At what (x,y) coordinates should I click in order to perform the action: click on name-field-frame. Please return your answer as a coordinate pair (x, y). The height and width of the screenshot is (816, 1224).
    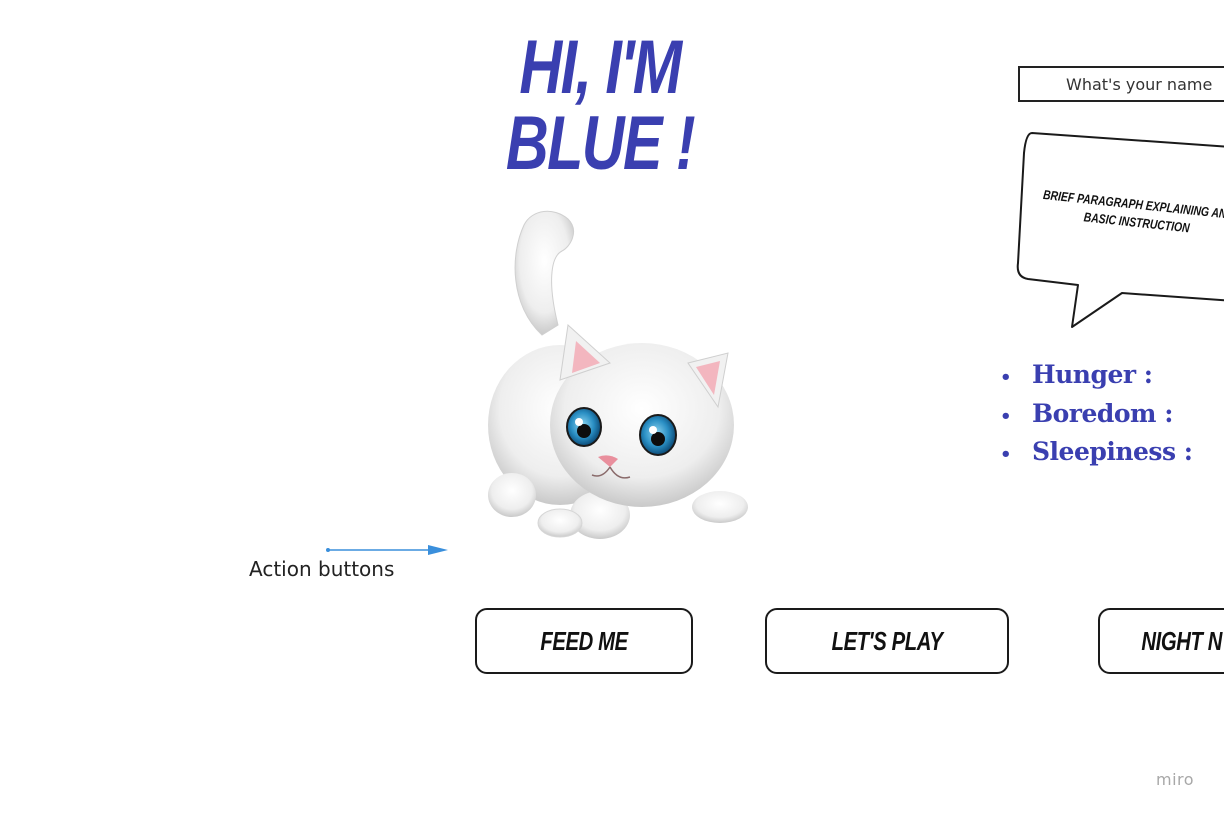
    Looking at the image, I should click on (1121, 84).